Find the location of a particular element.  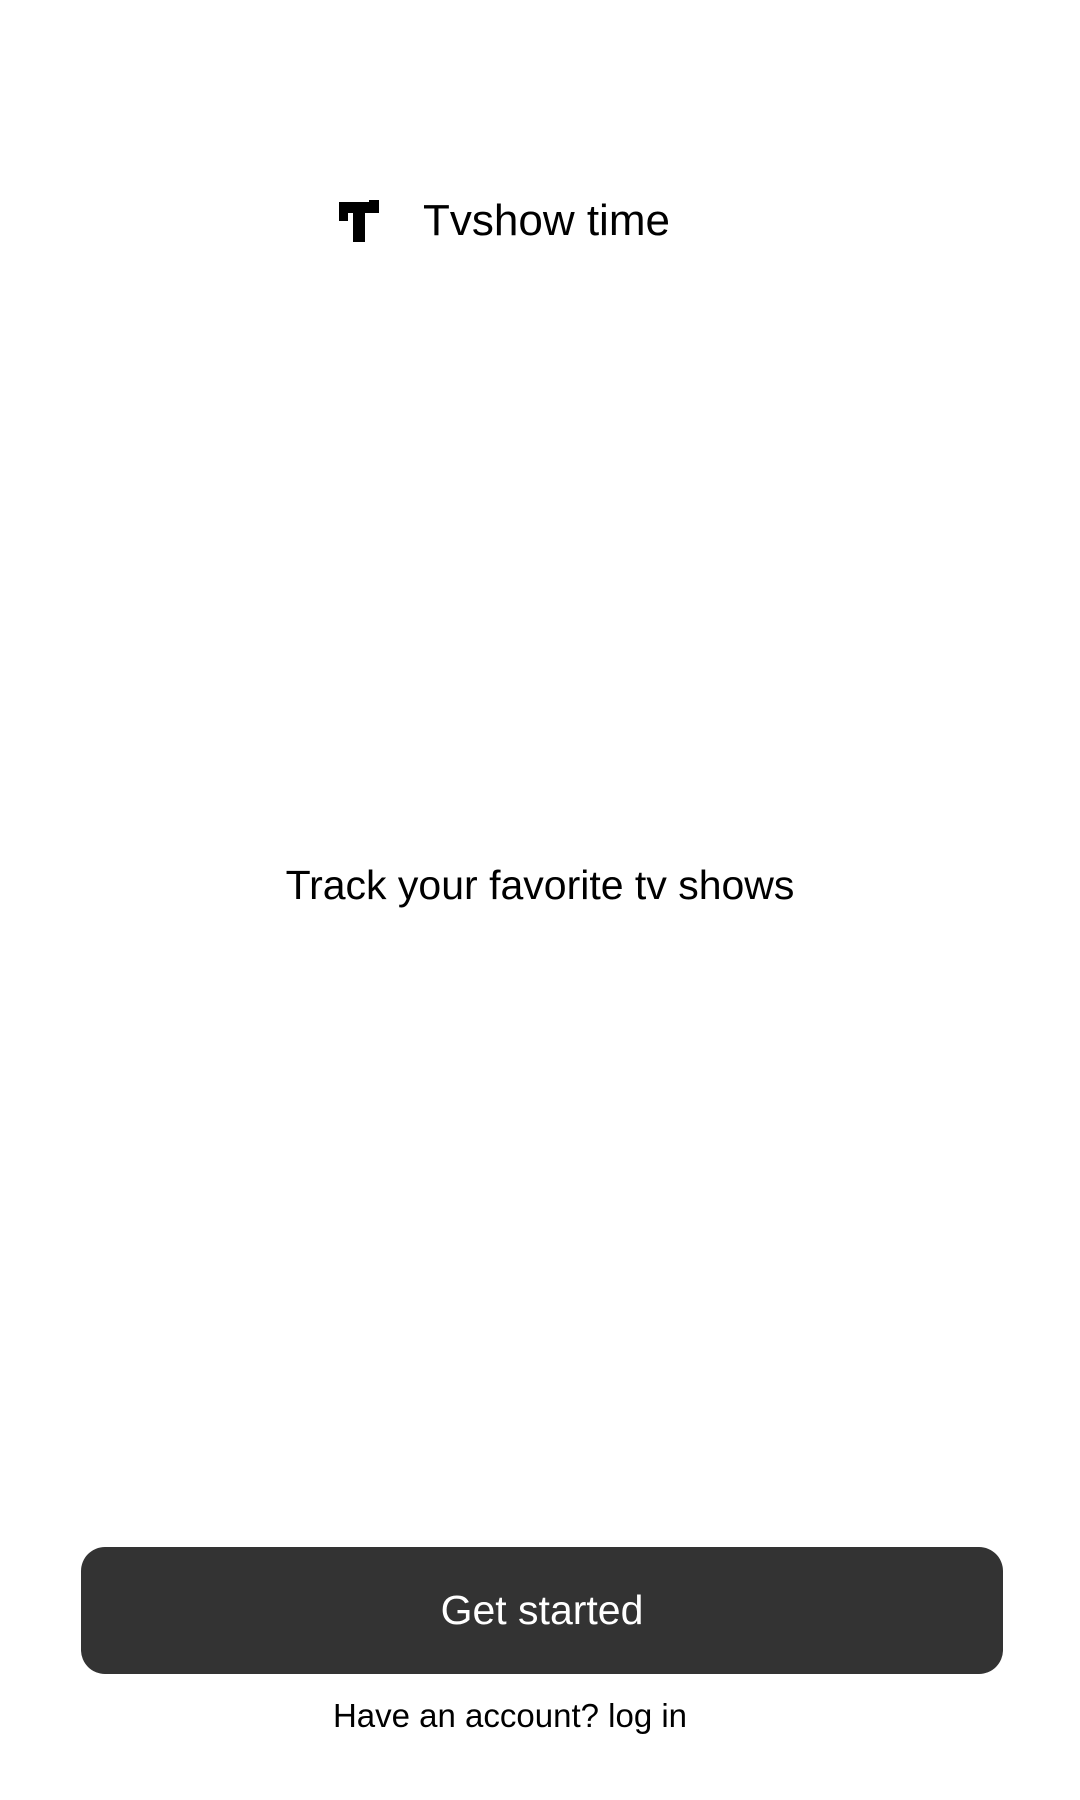

app-header: Tvshow time is located at coordinates (504, 221).